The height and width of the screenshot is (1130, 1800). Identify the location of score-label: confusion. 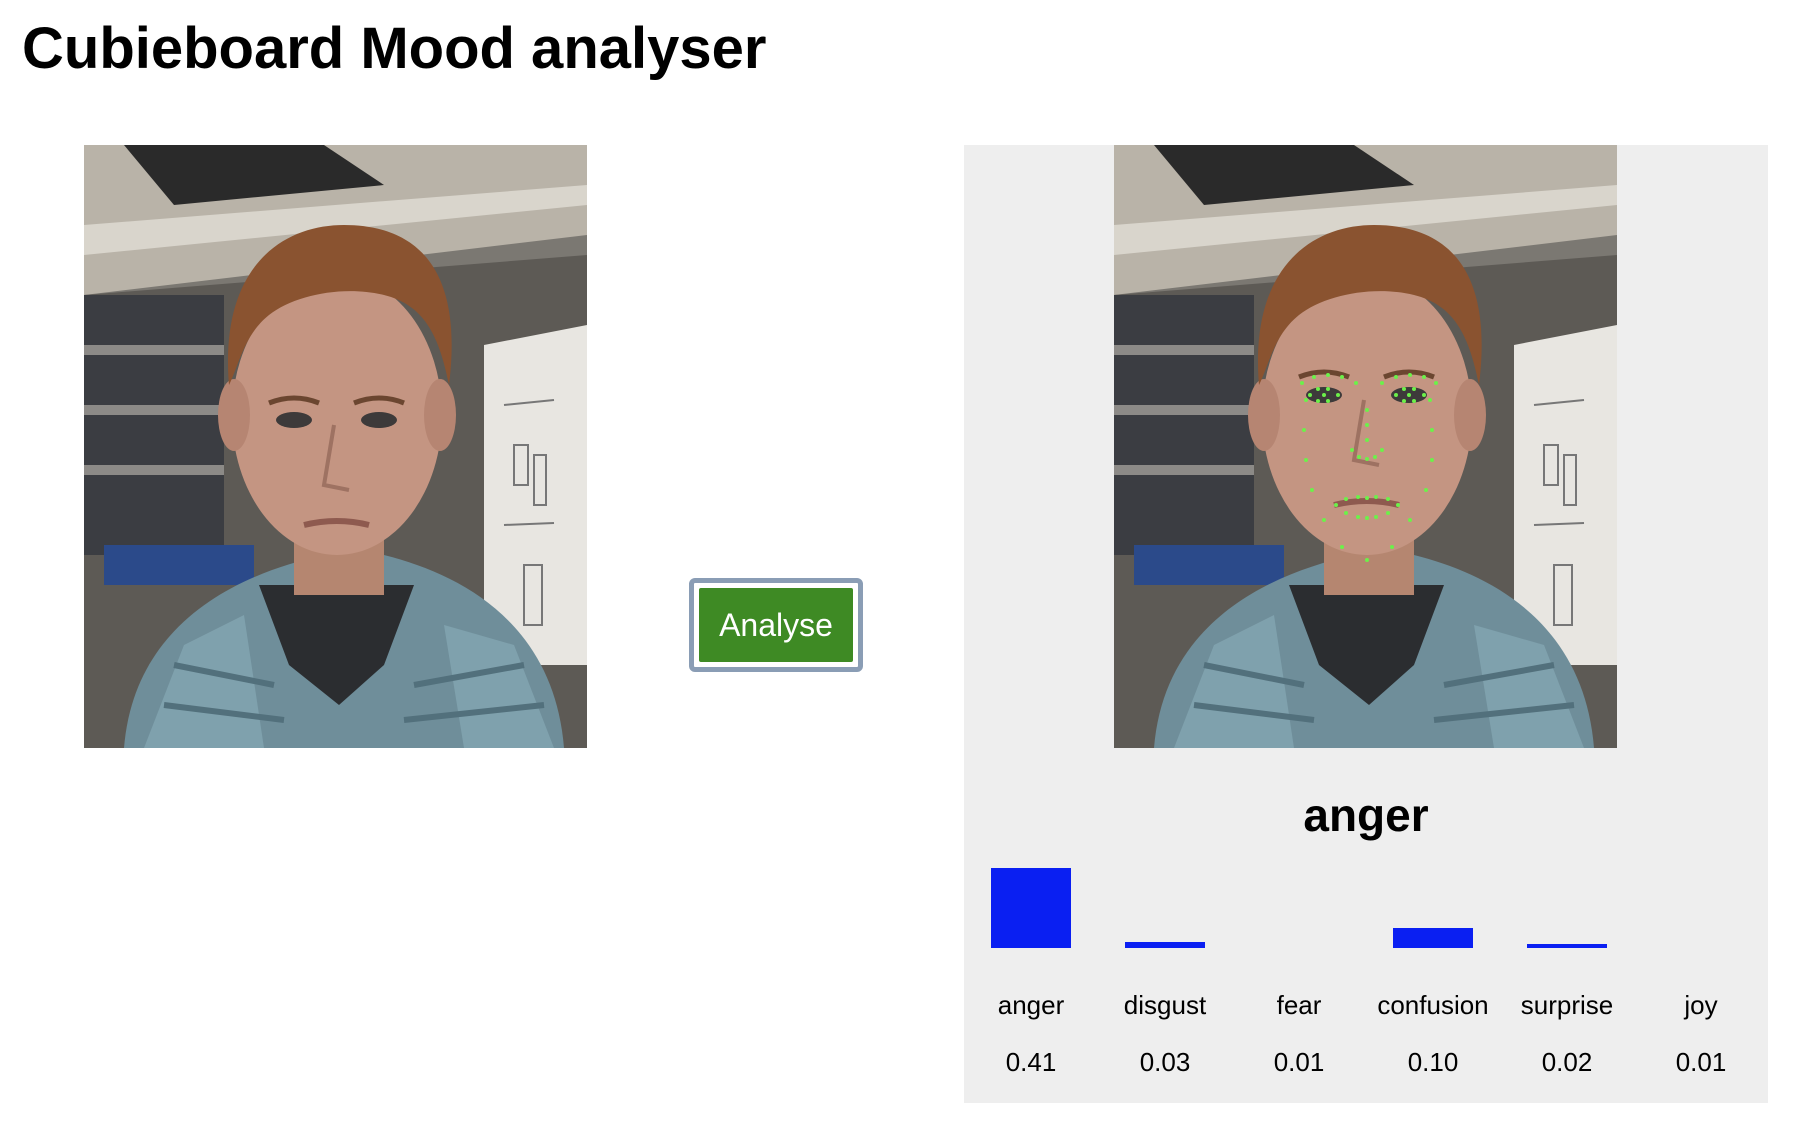
(1433, 1005).